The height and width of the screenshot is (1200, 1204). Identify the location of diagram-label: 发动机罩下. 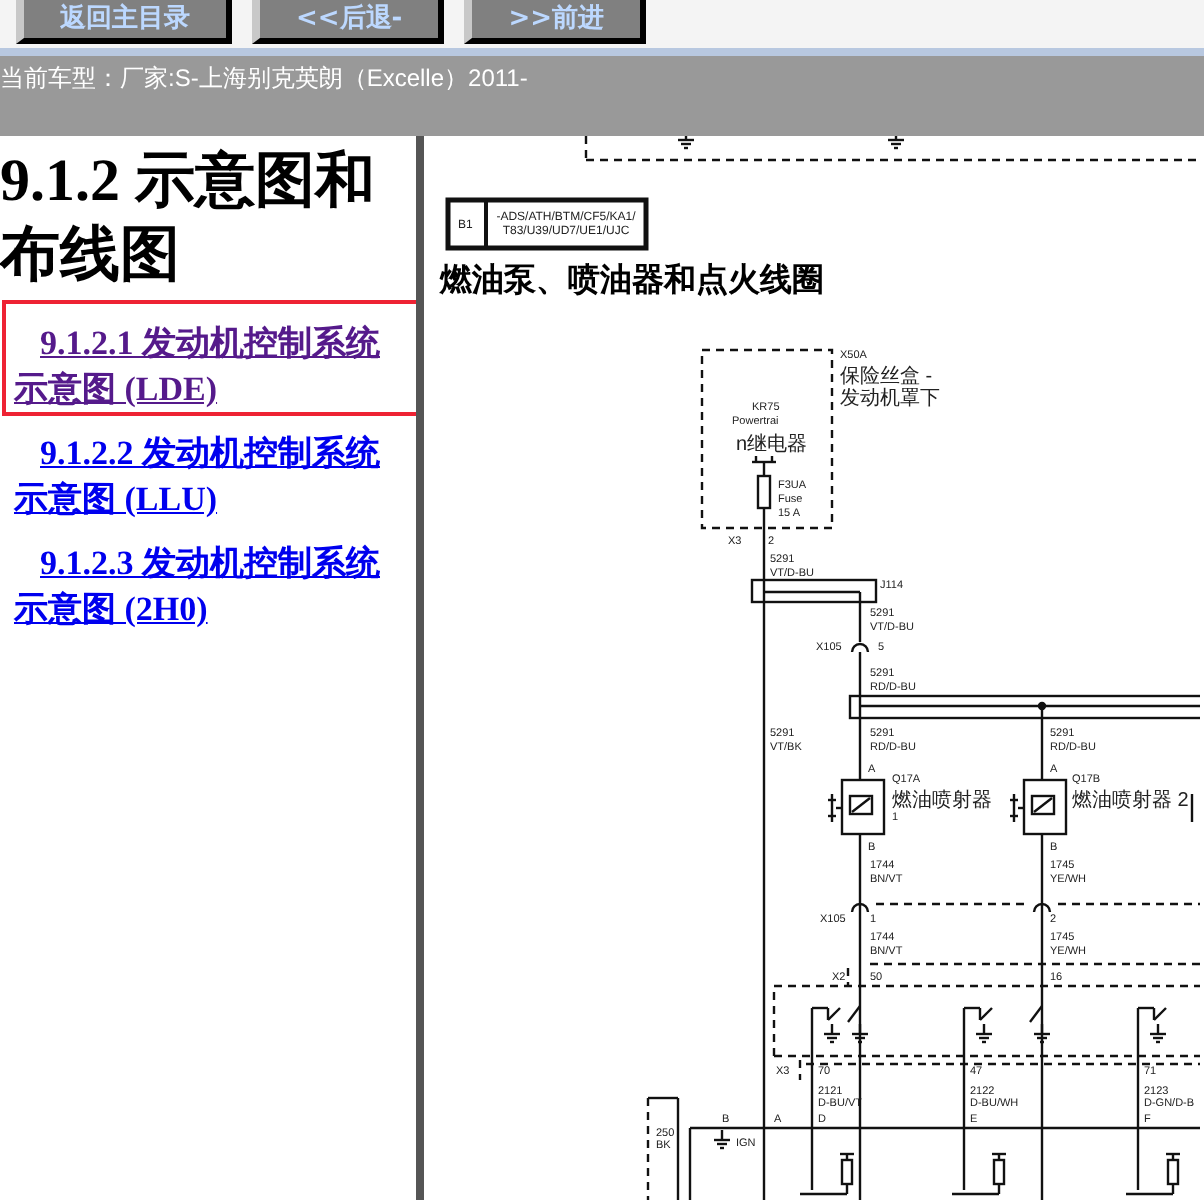
(890, 399).